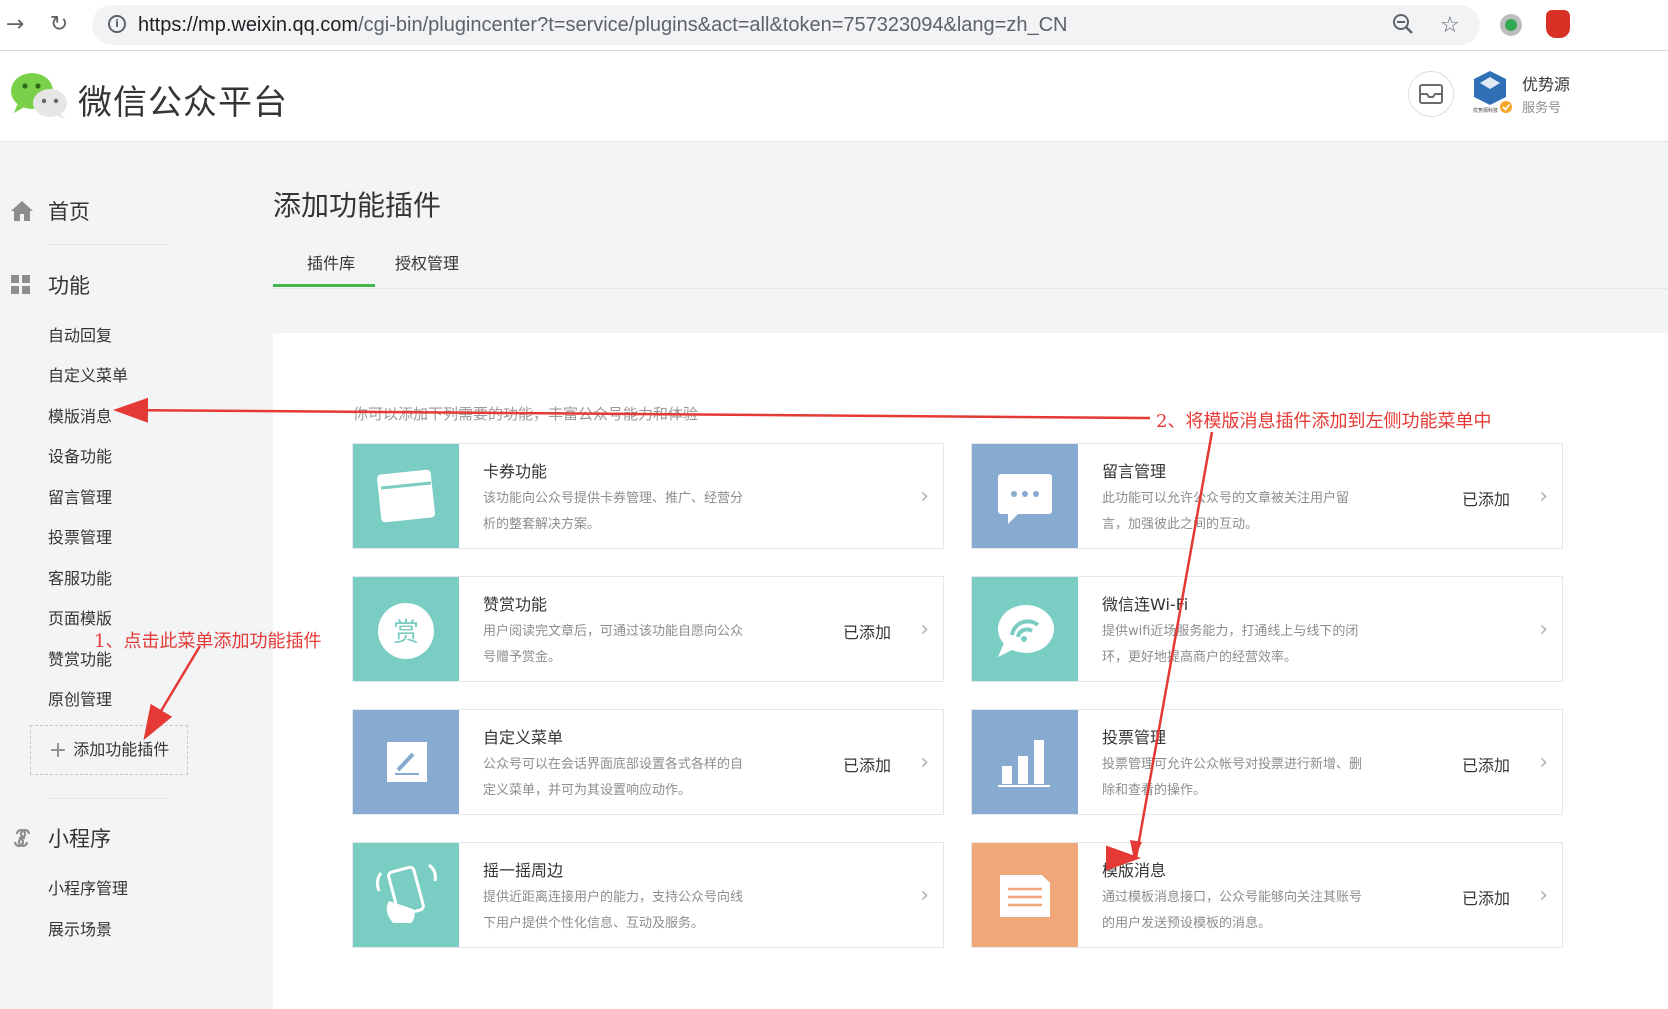 Image resolution: width=1668 pixels, height=1009 pixels. Describe the element at coordinates (80, 536) in the screenshot. I see `sidebar-item-voting: 投票管理` at that location.